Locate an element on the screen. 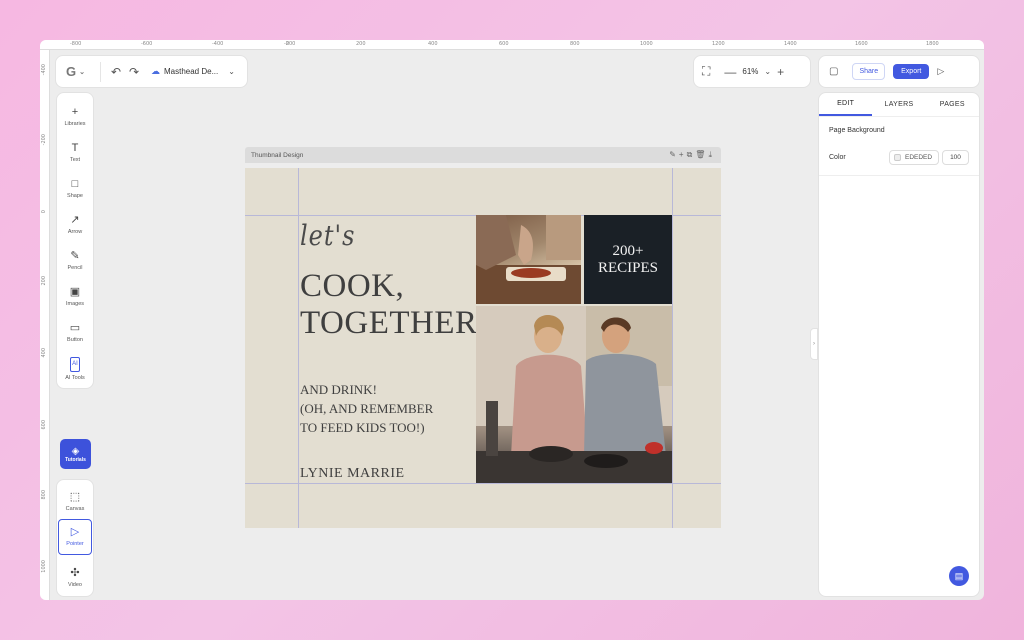 The image size is (1024, 640). tool-label: Canvas is located at coordinates (75, 508).